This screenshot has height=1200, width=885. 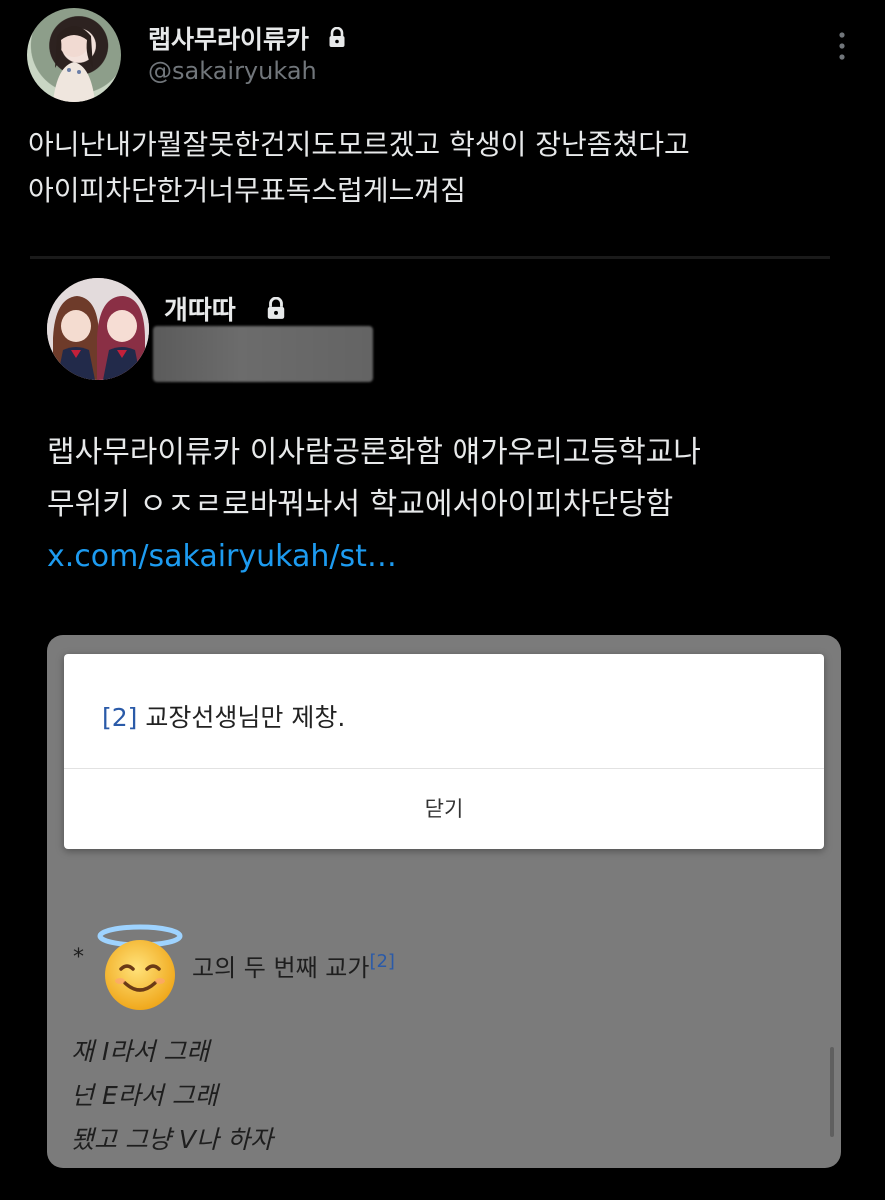 What do you see at coordinates (263, 354) in the screenshot?
I see `redacted-handle` at bounding box center [263, 354].